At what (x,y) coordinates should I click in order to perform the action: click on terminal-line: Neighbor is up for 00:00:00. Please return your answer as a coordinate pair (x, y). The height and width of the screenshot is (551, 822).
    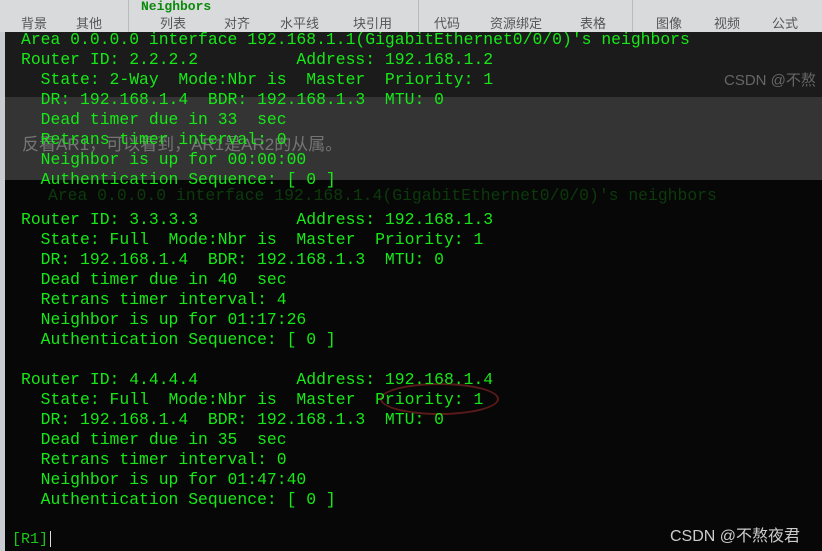
    Looking at the image, I should click on (164, 159).